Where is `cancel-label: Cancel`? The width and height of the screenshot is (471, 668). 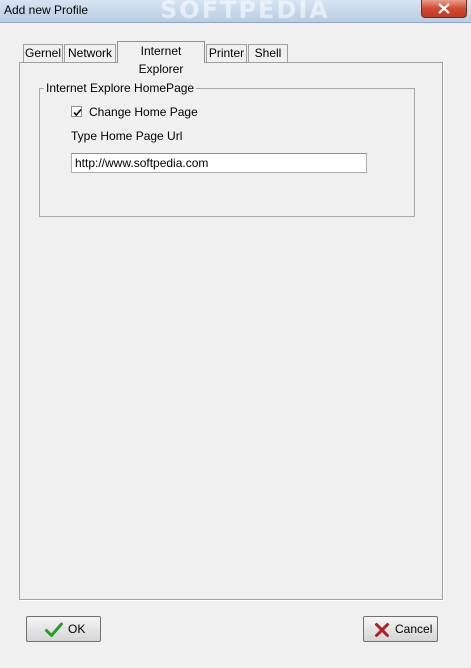
cancel-label: Cancel is located at coordinates (414, 629).